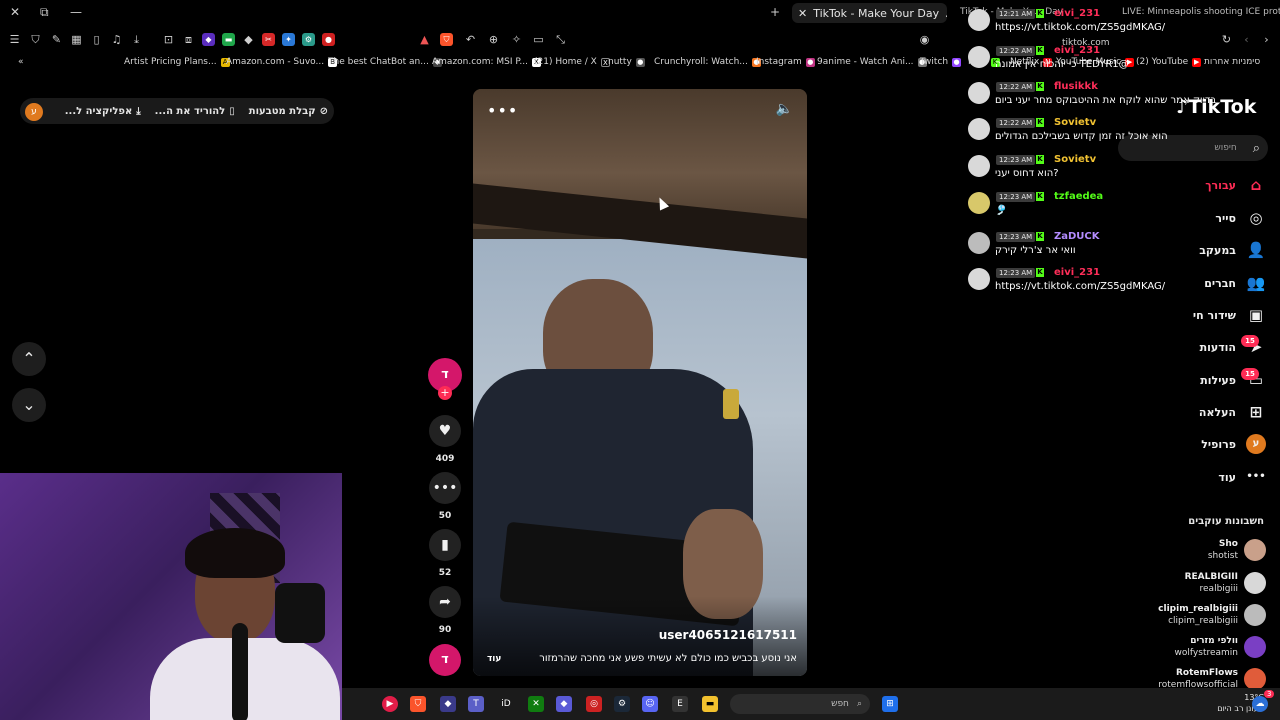 This screenshot has height=720, width=1280. What do you see at coordinates (1226, 39) in the screenshot?
I see `reload-icon: ↻` at bounding box center [1226, 39].